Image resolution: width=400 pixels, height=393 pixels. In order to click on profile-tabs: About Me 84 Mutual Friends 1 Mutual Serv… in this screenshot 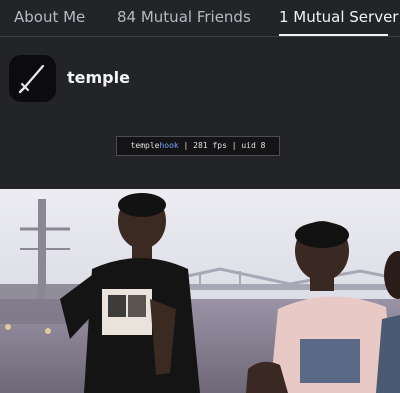, I will do `click(200, 18)`.